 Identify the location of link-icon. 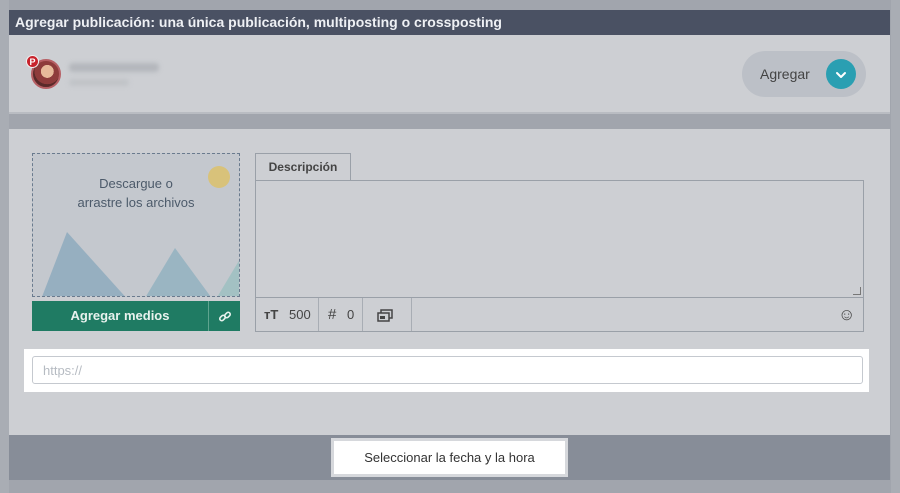
(224, 316).